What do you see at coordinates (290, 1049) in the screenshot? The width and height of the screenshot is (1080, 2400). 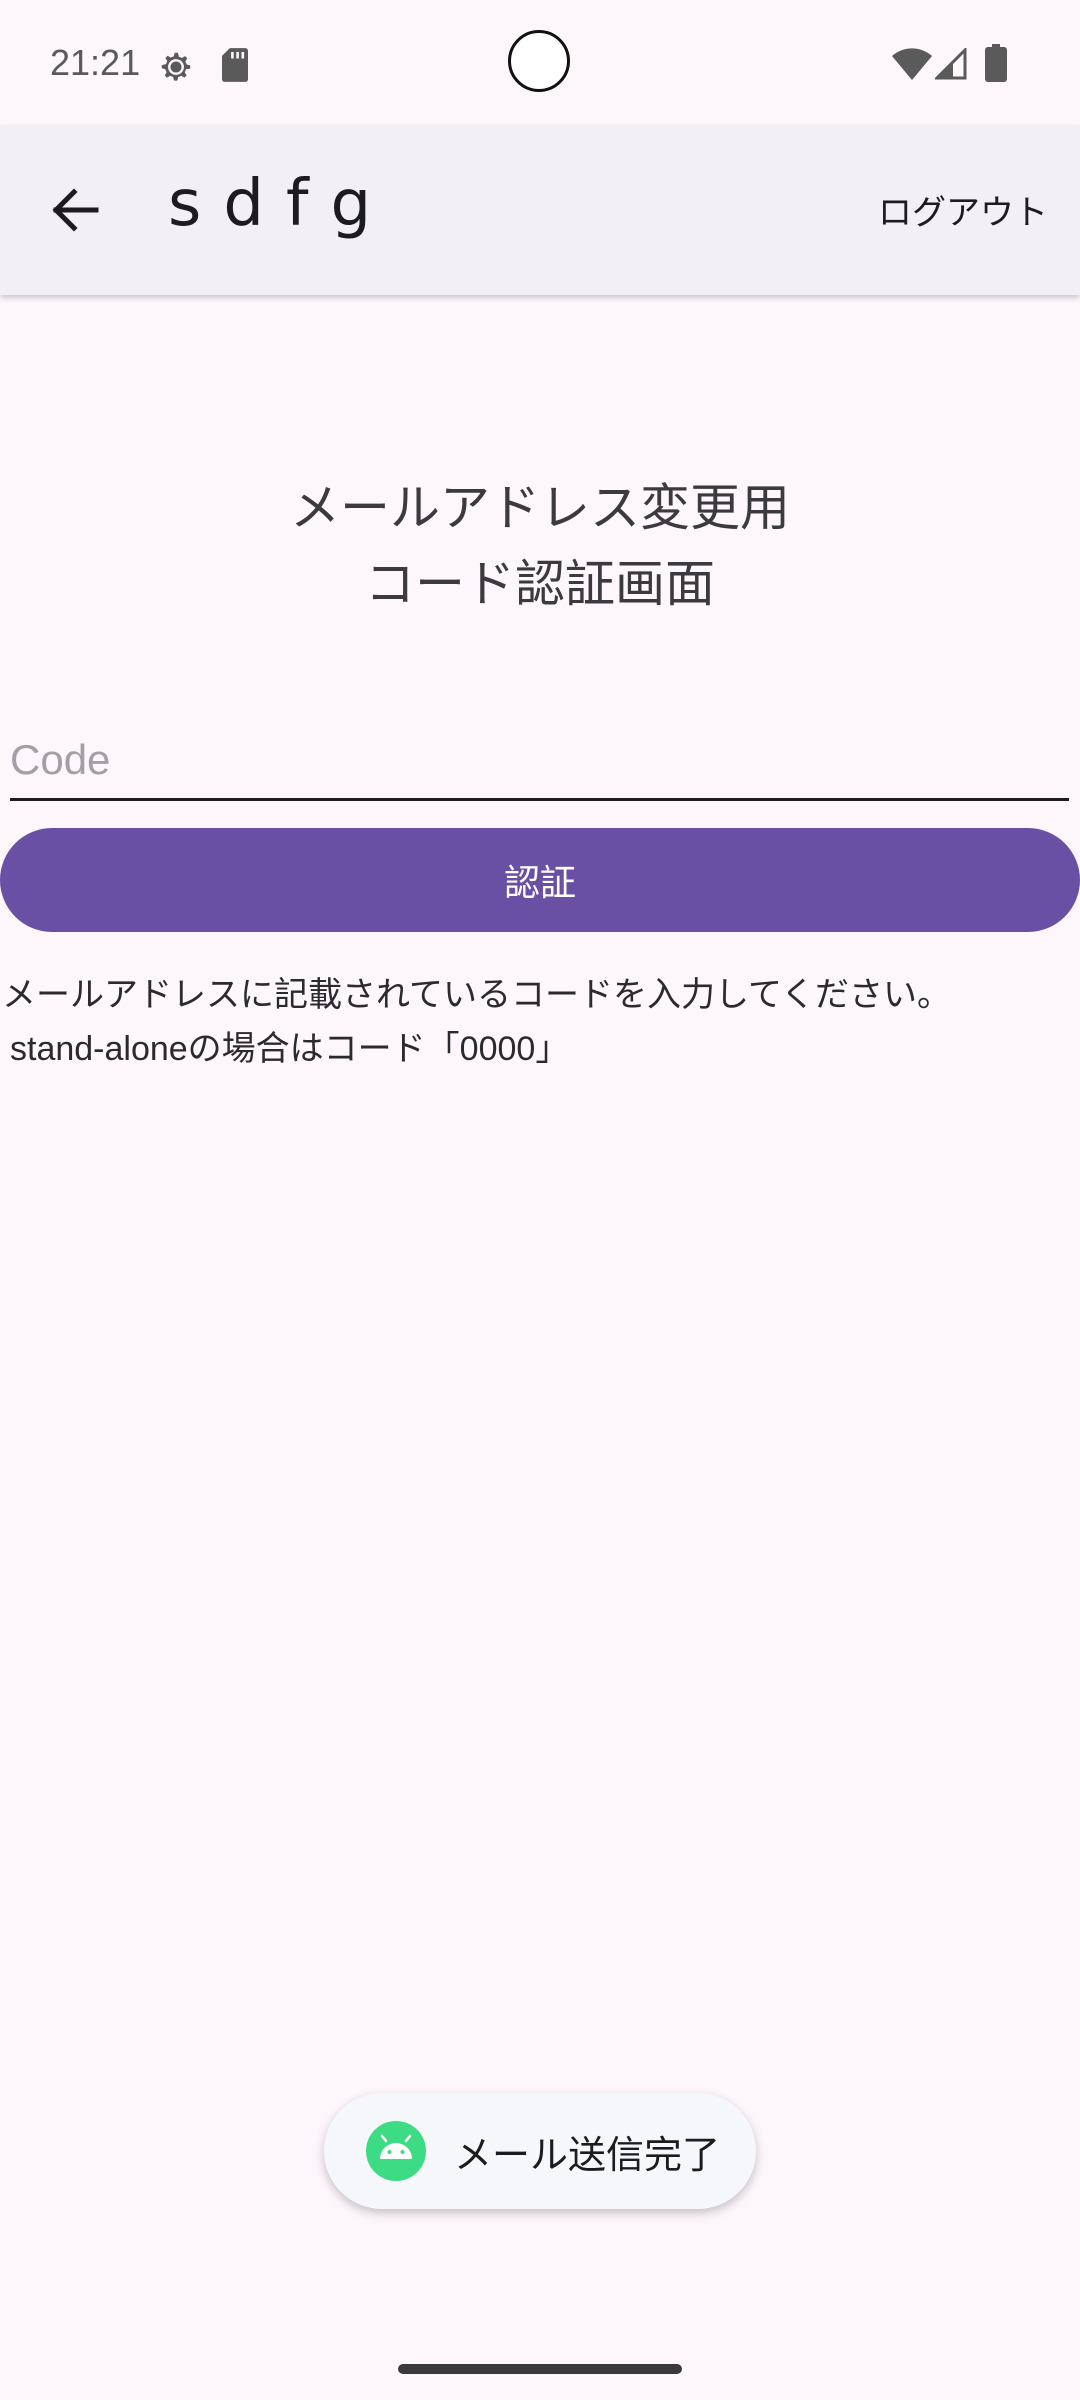 I see `instruction-line-2: stand-aloneの場合はコード「0000」` at bounding box center [290, 1049].